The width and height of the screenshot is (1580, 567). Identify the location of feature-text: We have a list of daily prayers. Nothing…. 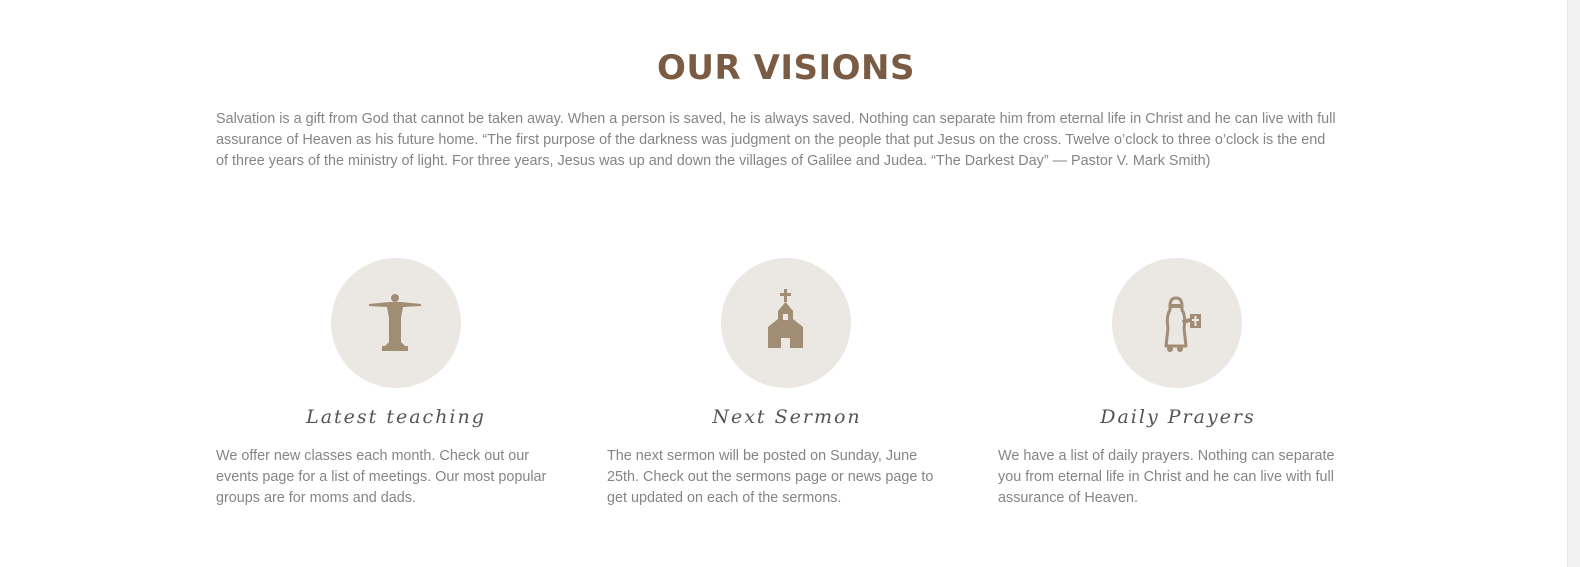
(1166, 477).